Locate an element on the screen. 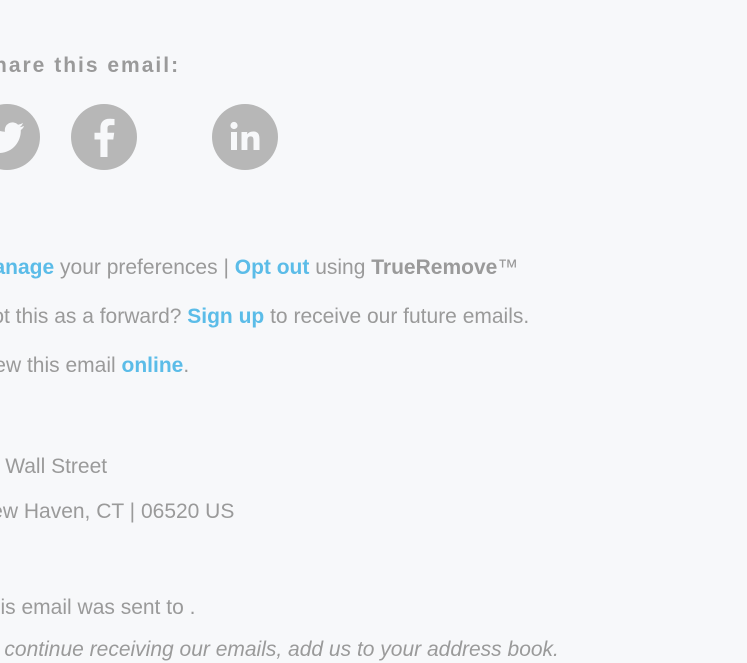 Image resolution: width=747 pixels, height=663 pixels. view-post-text: . is located at coordinates (186, 365).